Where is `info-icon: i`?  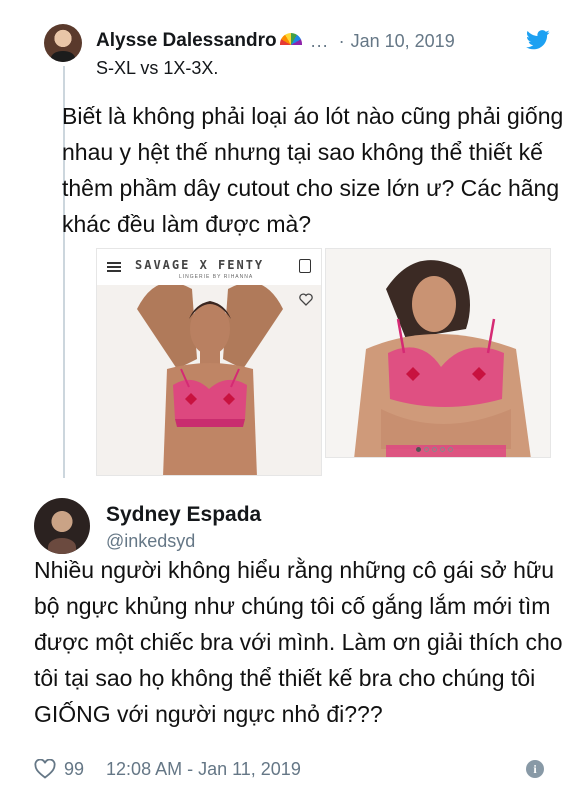 info-icon: i is located at coordinates (535, 769).